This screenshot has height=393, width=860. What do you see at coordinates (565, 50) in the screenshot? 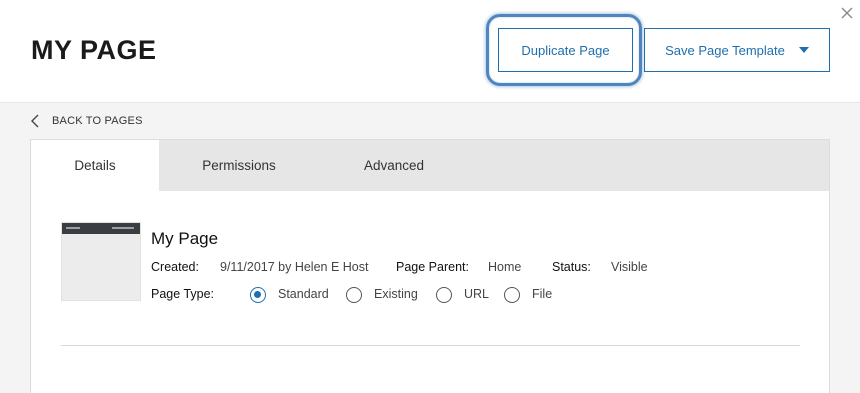
I see `duplicate-page-button: Duplicate Page` at bounding box center [565, 50].